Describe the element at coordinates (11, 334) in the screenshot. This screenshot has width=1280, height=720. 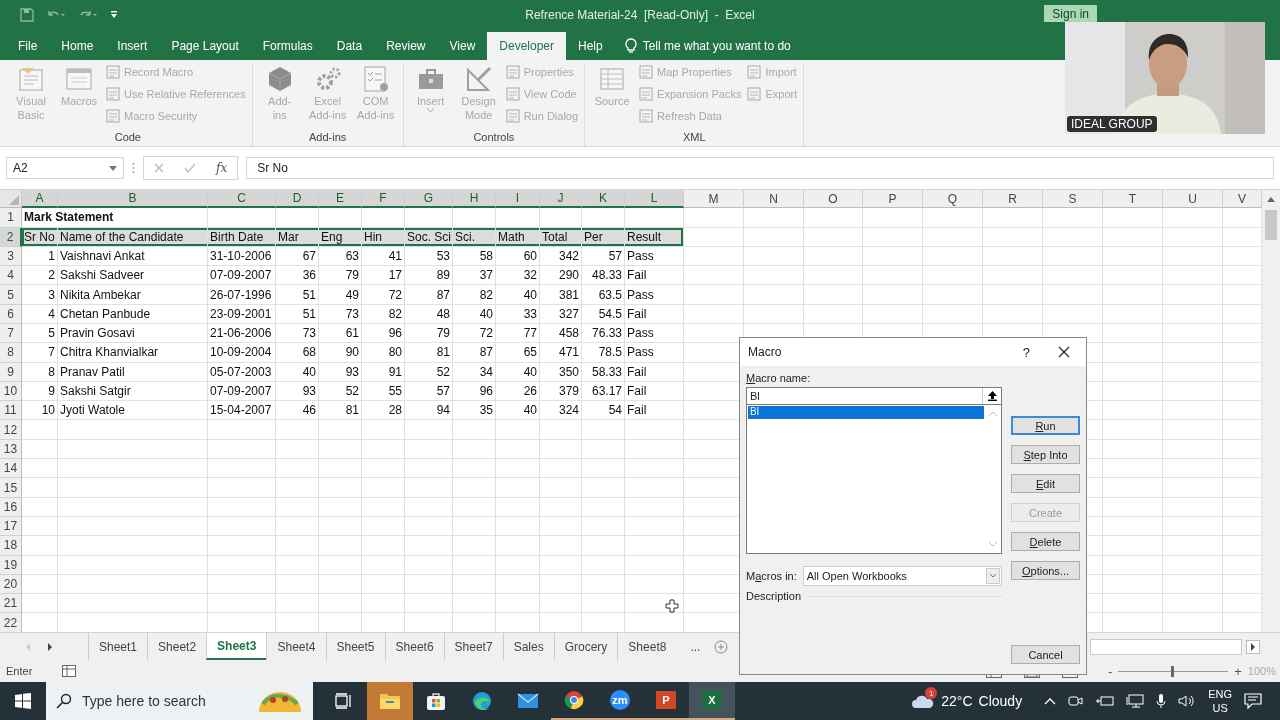
I see `row-header: 7` at that location.